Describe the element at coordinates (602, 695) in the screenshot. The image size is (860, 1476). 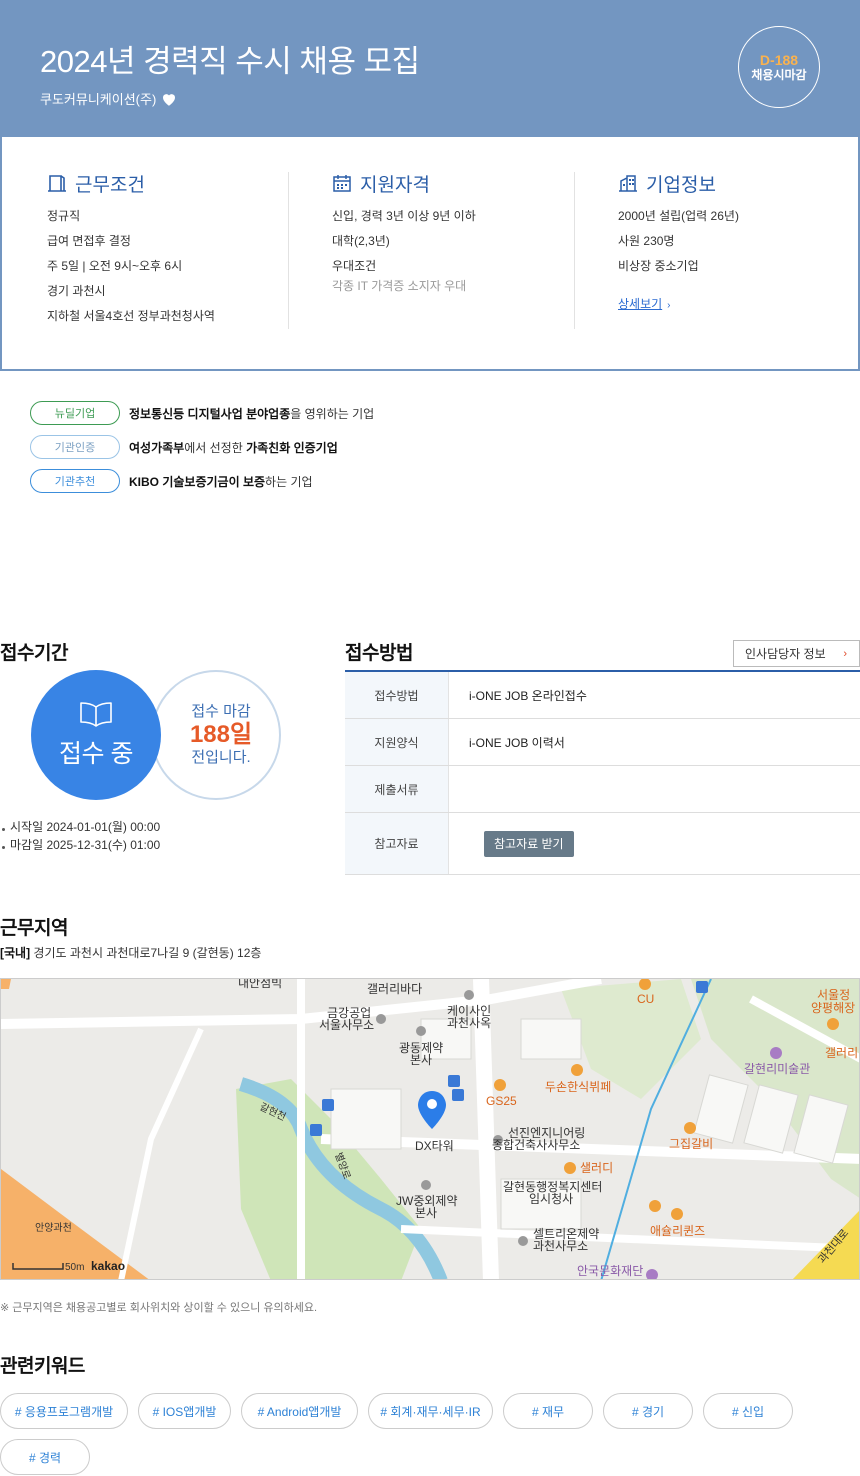
I see `table-row: 접수방법 i-ONE JOB 온라인접수` at that location.